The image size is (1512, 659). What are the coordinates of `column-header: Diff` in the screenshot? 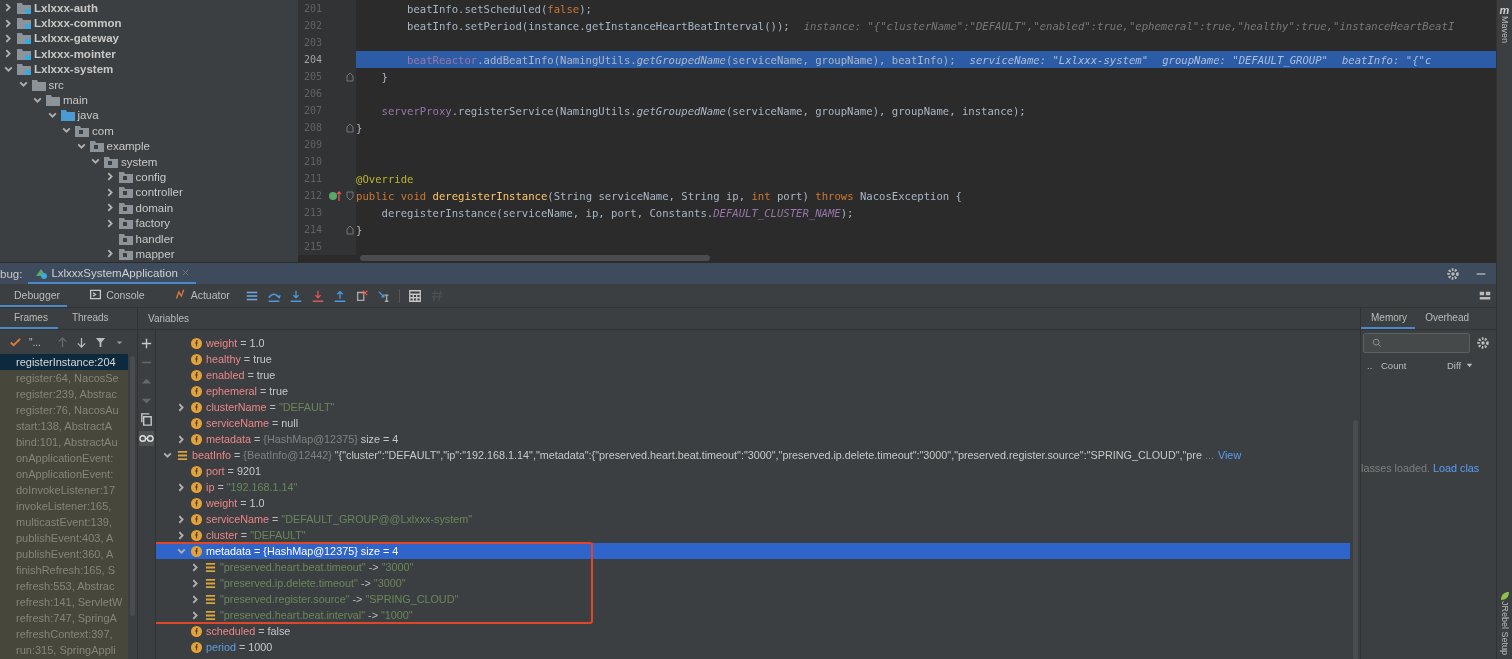 It's located at (1464, 365).